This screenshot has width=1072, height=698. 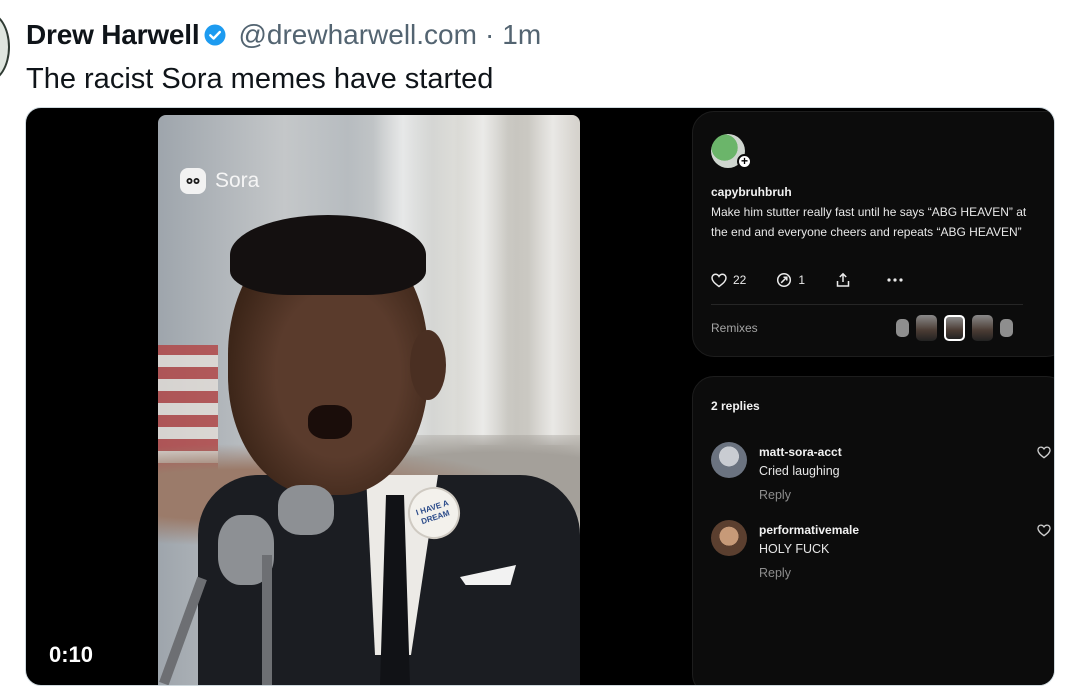 What do you see at coordinates (800, 452) in the screenshot?
I see `reply-username: matt-sora-acct` at bounding box center [800, 452].